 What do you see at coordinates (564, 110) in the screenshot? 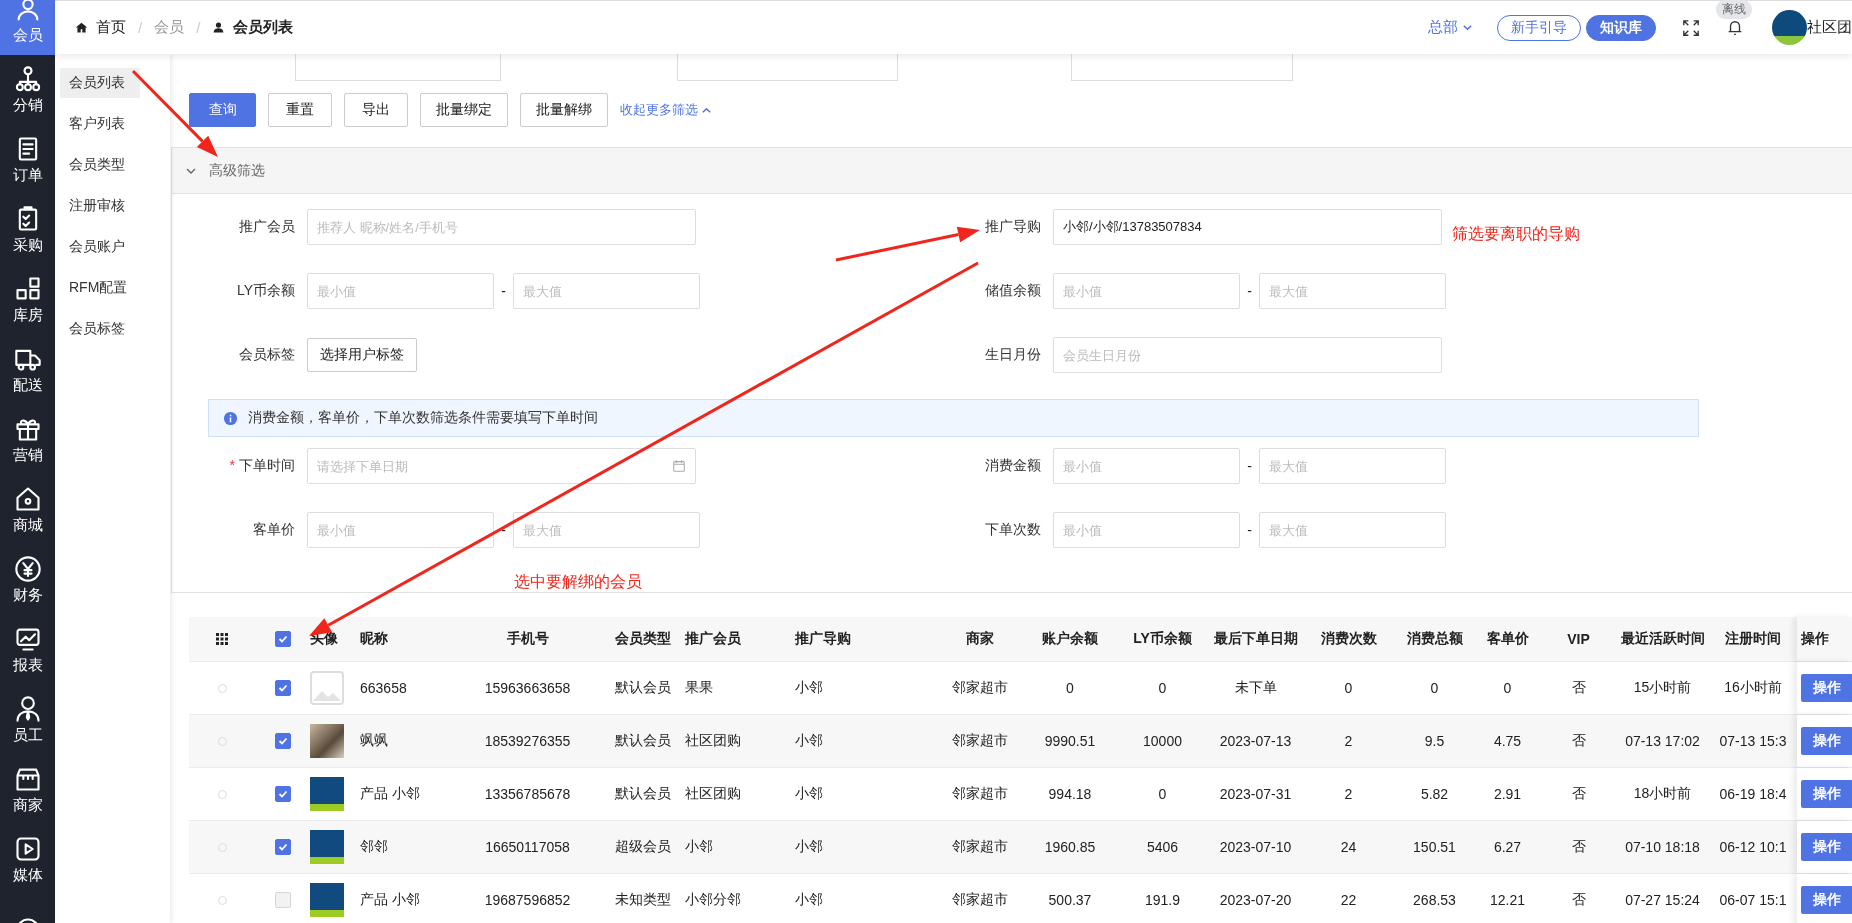
I see `action-button: 批量解绑` at bounding box center [564, 110].